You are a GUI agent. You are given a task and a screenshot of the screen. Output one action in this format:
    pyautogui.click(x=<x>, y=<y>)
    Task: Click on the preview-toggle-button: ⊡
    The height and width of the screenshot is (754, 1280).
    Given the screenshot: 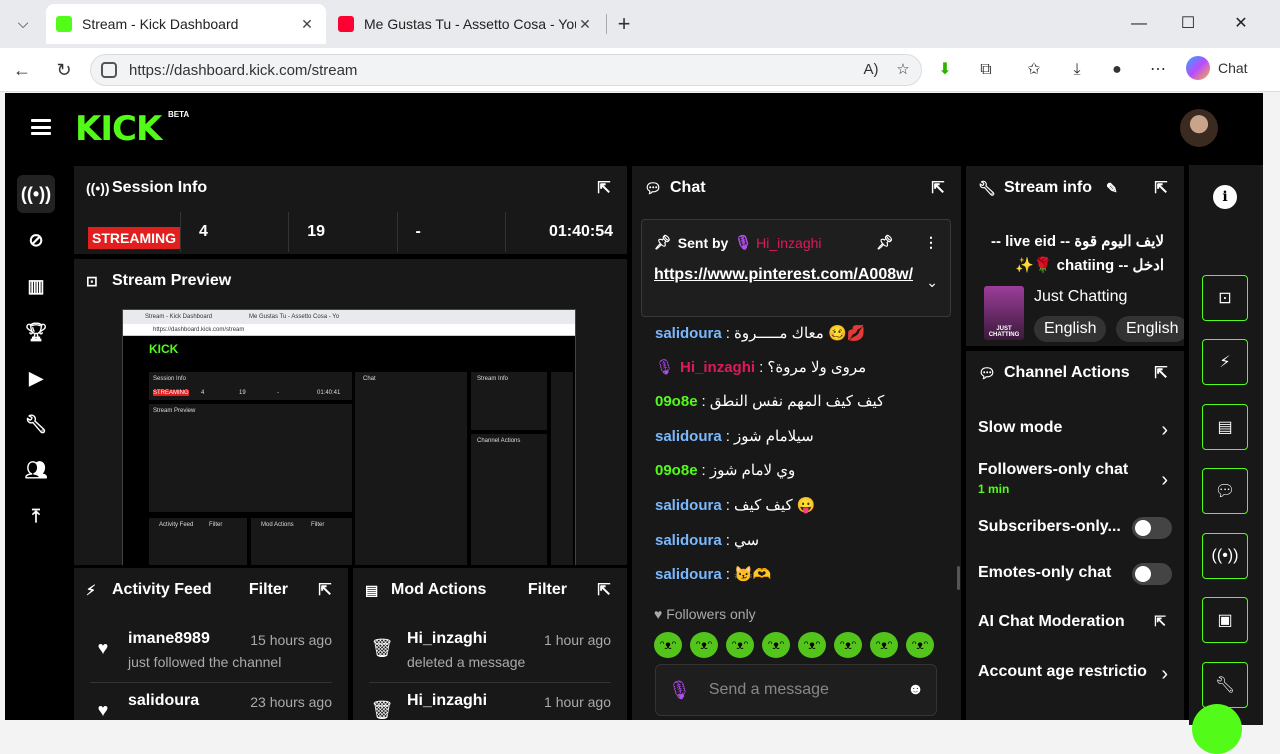 What is the action you would take?
    pyautogui.click(x=1225, y=298)
    